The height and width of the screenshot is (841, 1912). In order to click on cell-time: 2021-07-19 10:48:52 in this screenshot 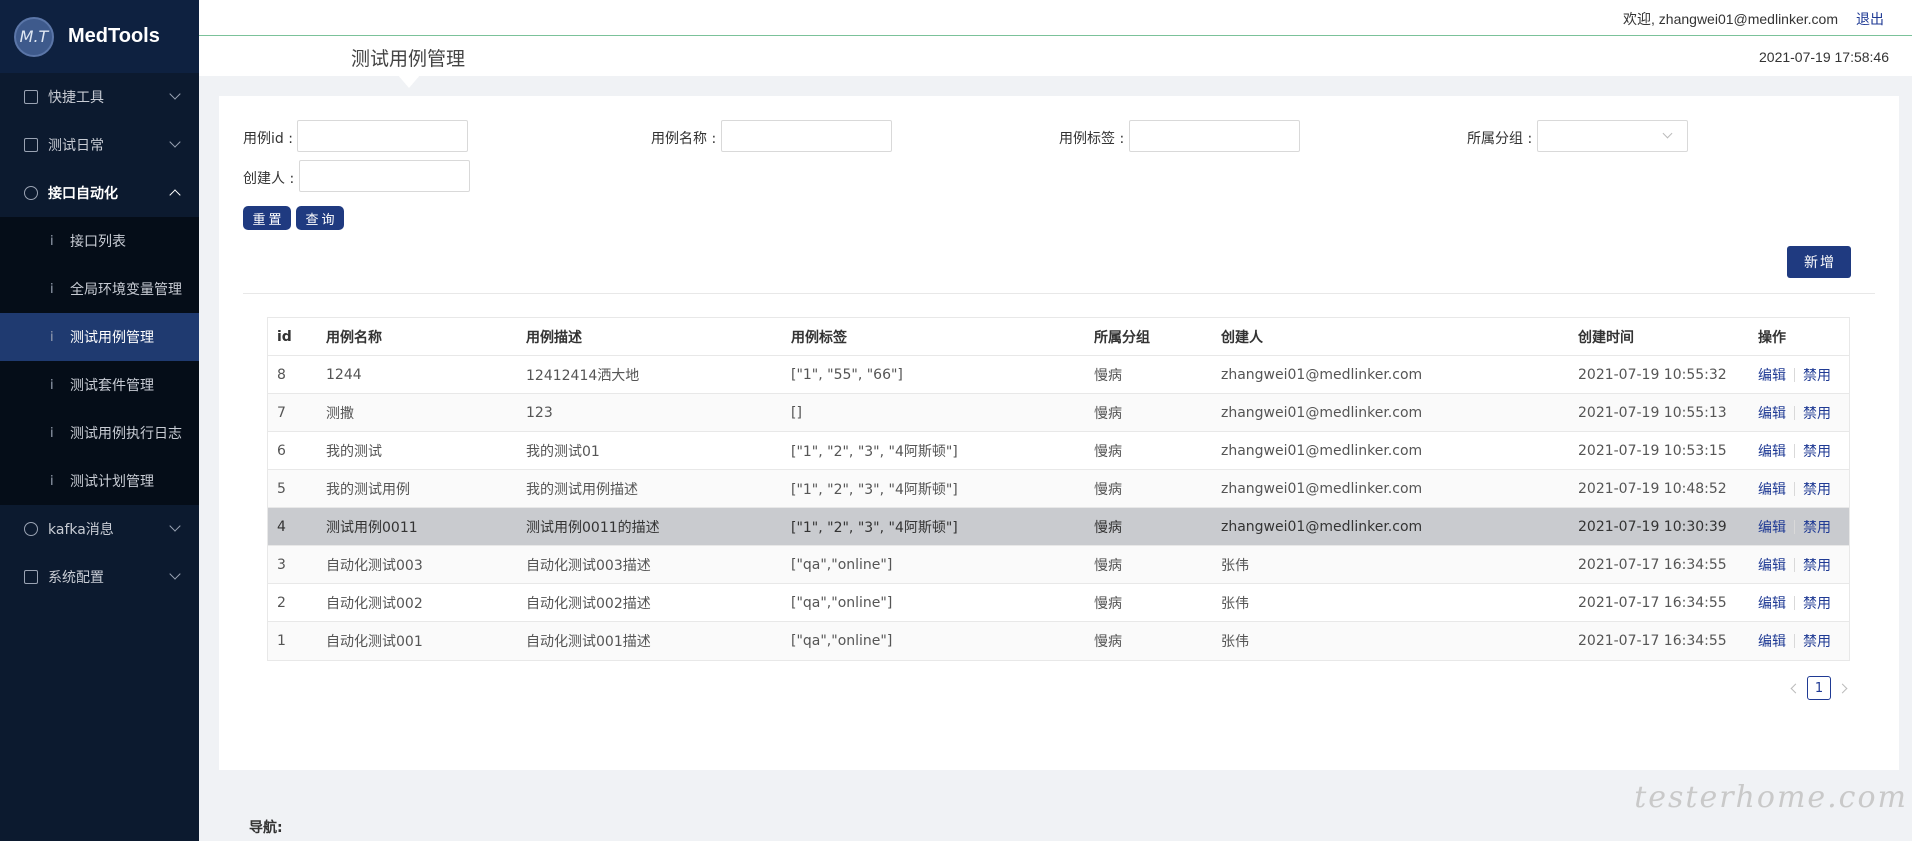, I will do `click(1652, 488)`.